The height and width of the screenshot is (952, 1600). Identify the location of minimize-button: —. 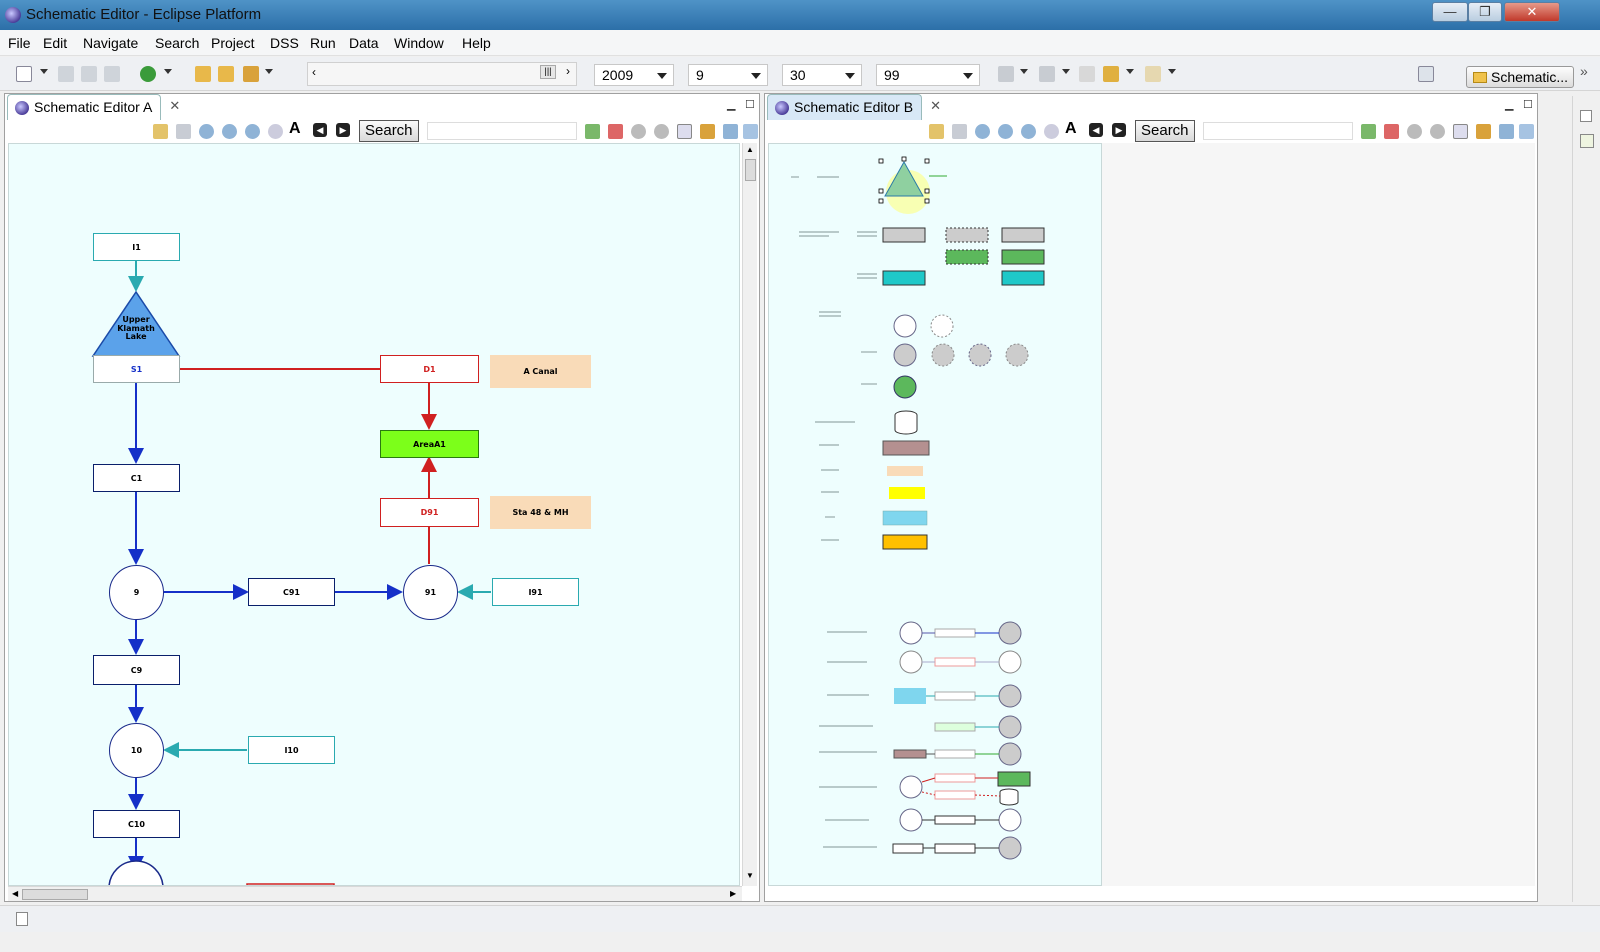
(1450, 12).